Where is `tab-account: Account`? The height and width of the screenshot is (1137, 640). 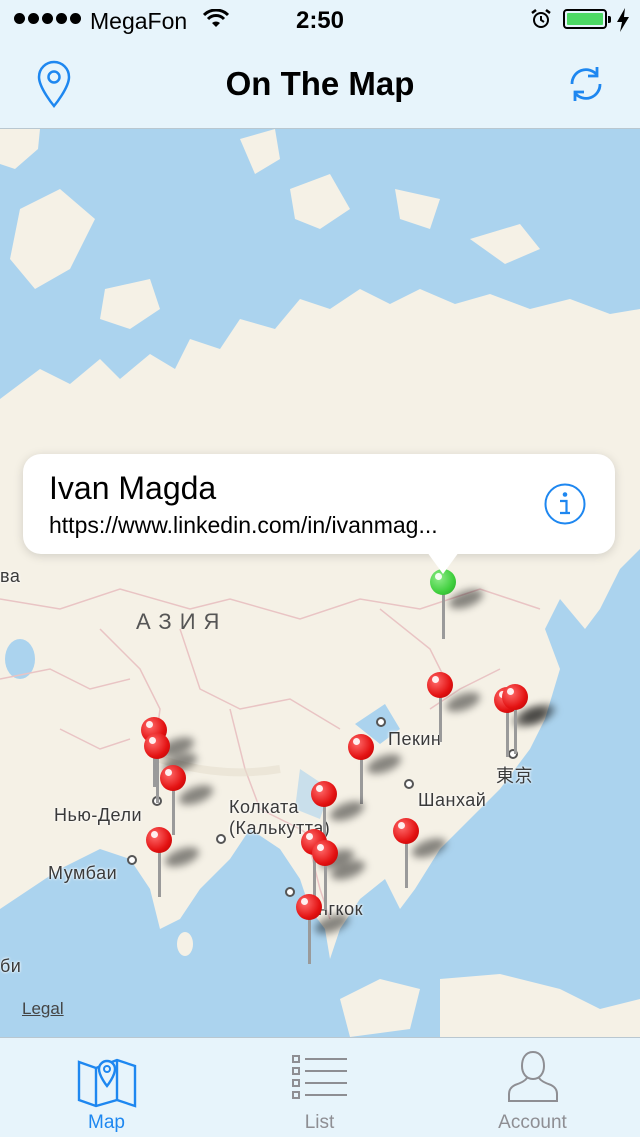 tab-account: Account is located at coordinates (532, 1087).